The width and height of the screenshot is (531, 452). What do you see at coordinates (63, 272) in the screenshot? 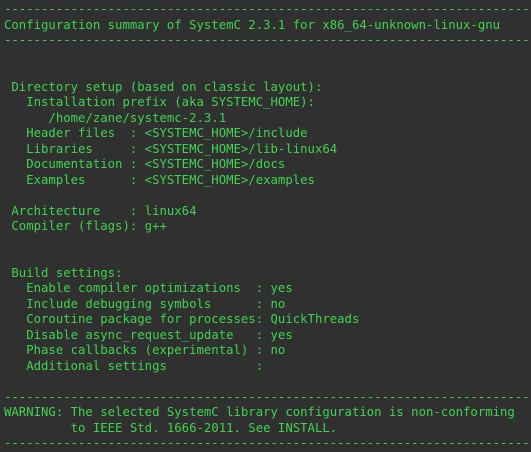
I see `build-settings-heading: Build settings:` at bounding box center [63, 272].